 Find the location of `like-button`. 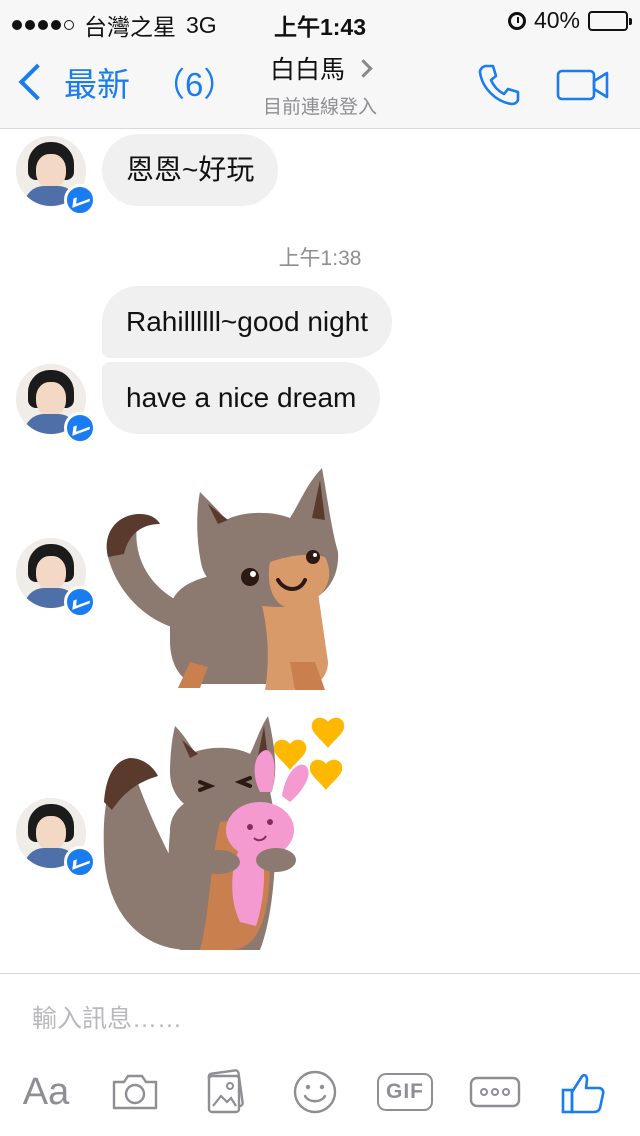

like-button is located at coordinates (583, 1092).